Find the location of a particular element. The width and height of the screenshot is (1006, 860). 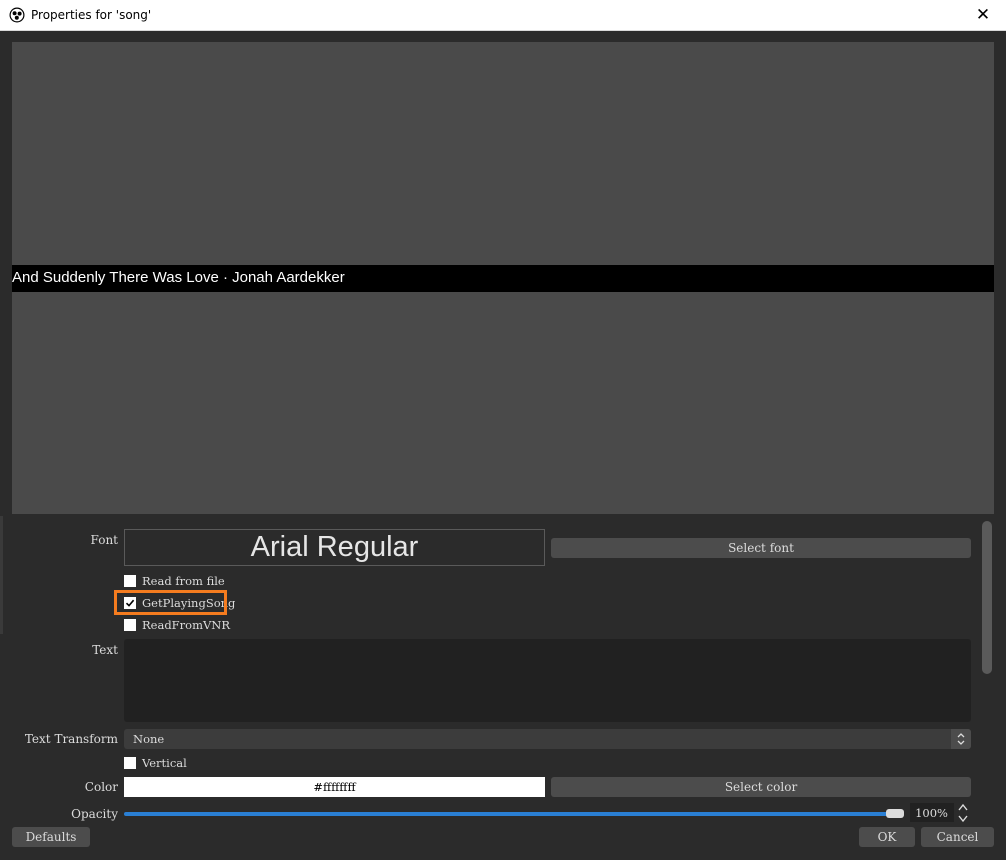

select-color-label: Select color is located at coordinates (761, 787).